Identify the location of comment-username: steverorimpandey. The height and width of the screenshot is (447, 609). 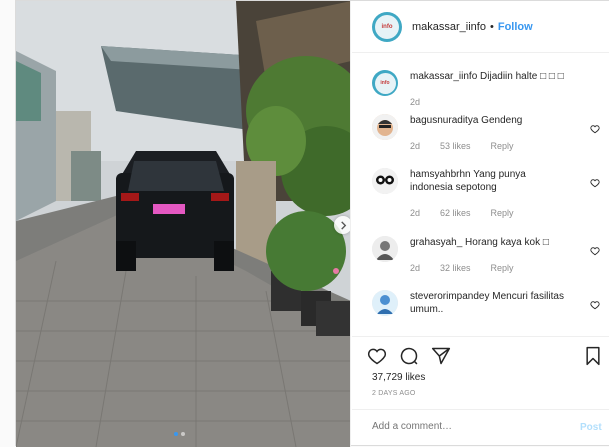
(449, 296).